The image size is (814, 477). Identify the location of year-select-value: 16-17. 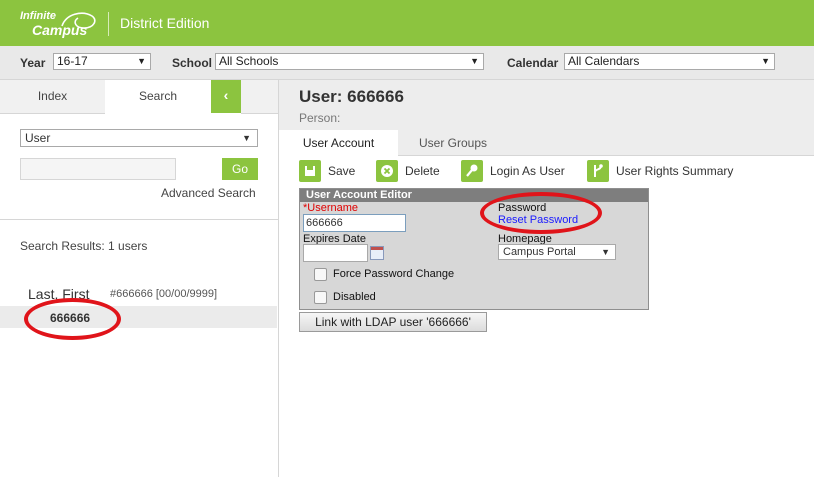
(72, 61).